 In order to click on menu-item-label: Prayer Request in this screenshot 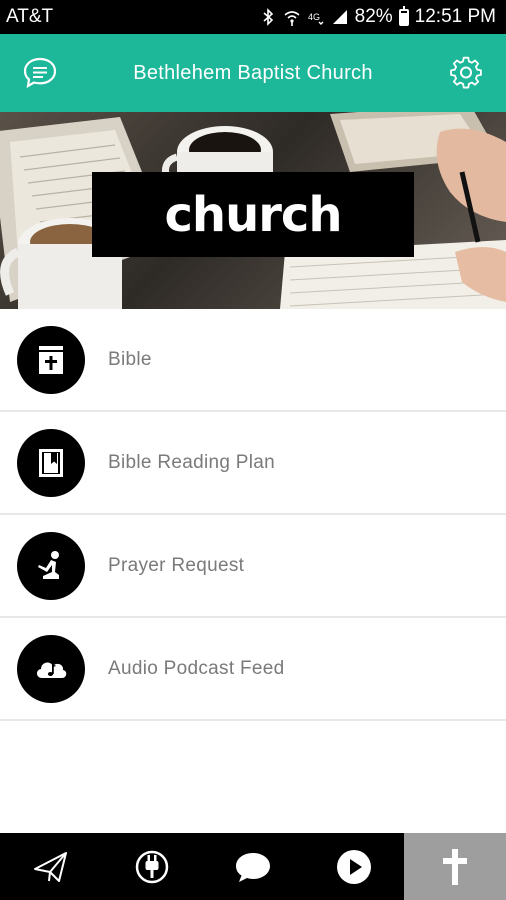, I will do `click(176, 565)`.